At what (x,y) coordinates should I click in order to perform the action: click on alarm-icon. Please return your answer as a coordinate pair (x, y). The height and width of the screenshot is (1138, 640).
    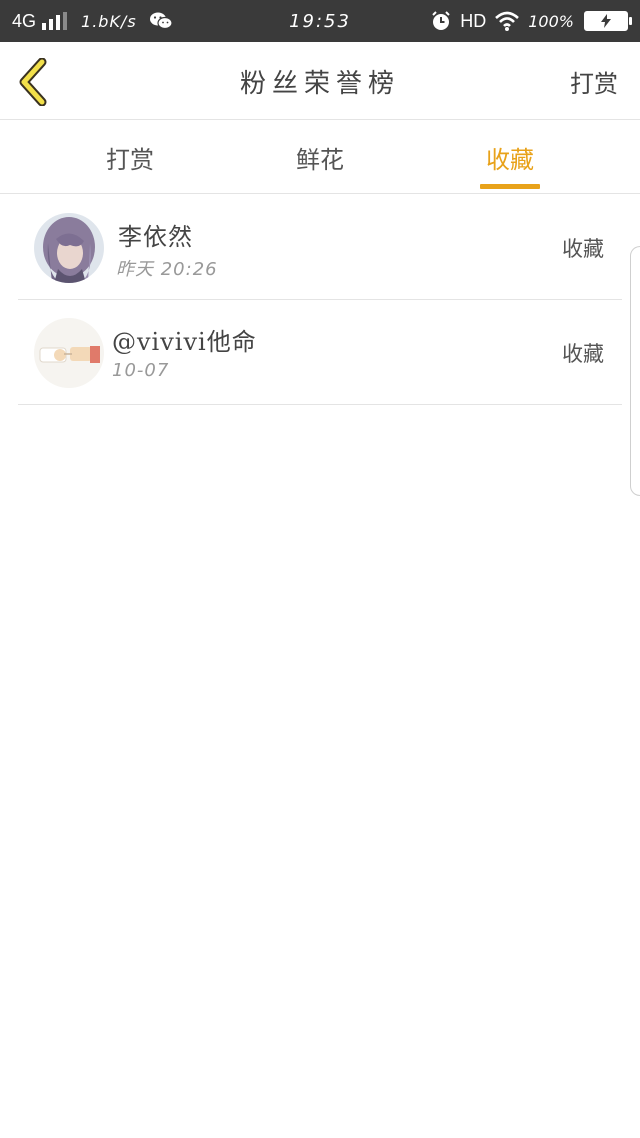
    Looking at the image, I should click on (441, 20).